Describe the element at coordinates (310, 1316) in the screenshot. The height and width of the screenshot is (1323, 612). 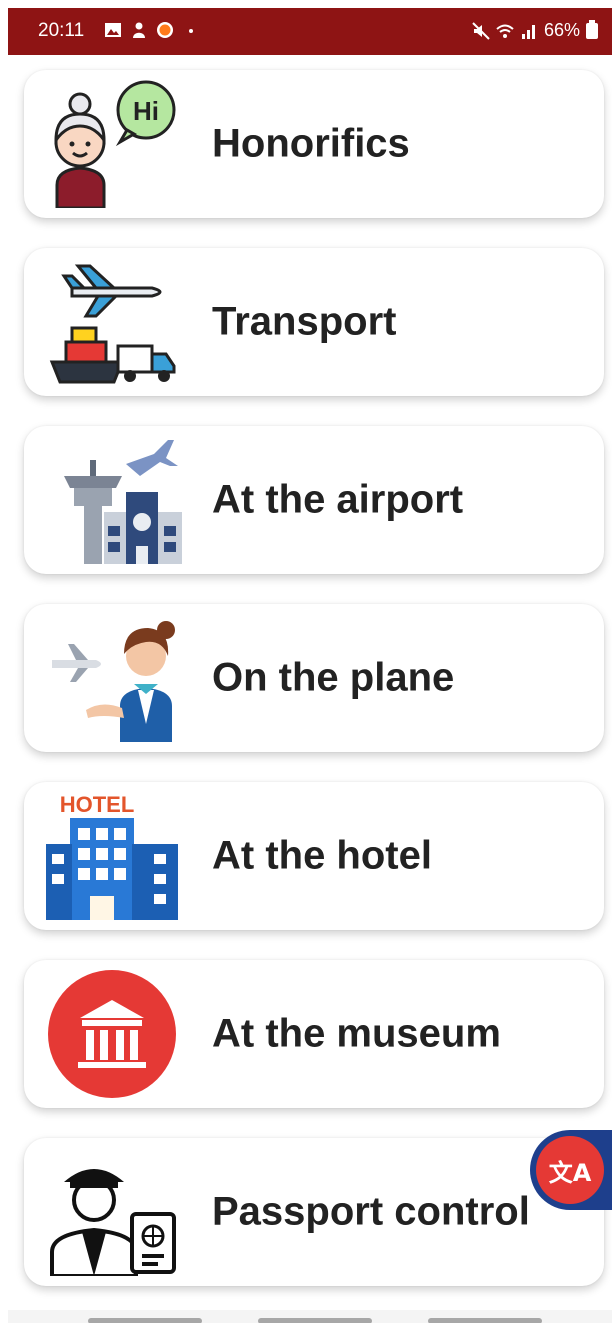
I see `bottom-navigation-bar` at that location.